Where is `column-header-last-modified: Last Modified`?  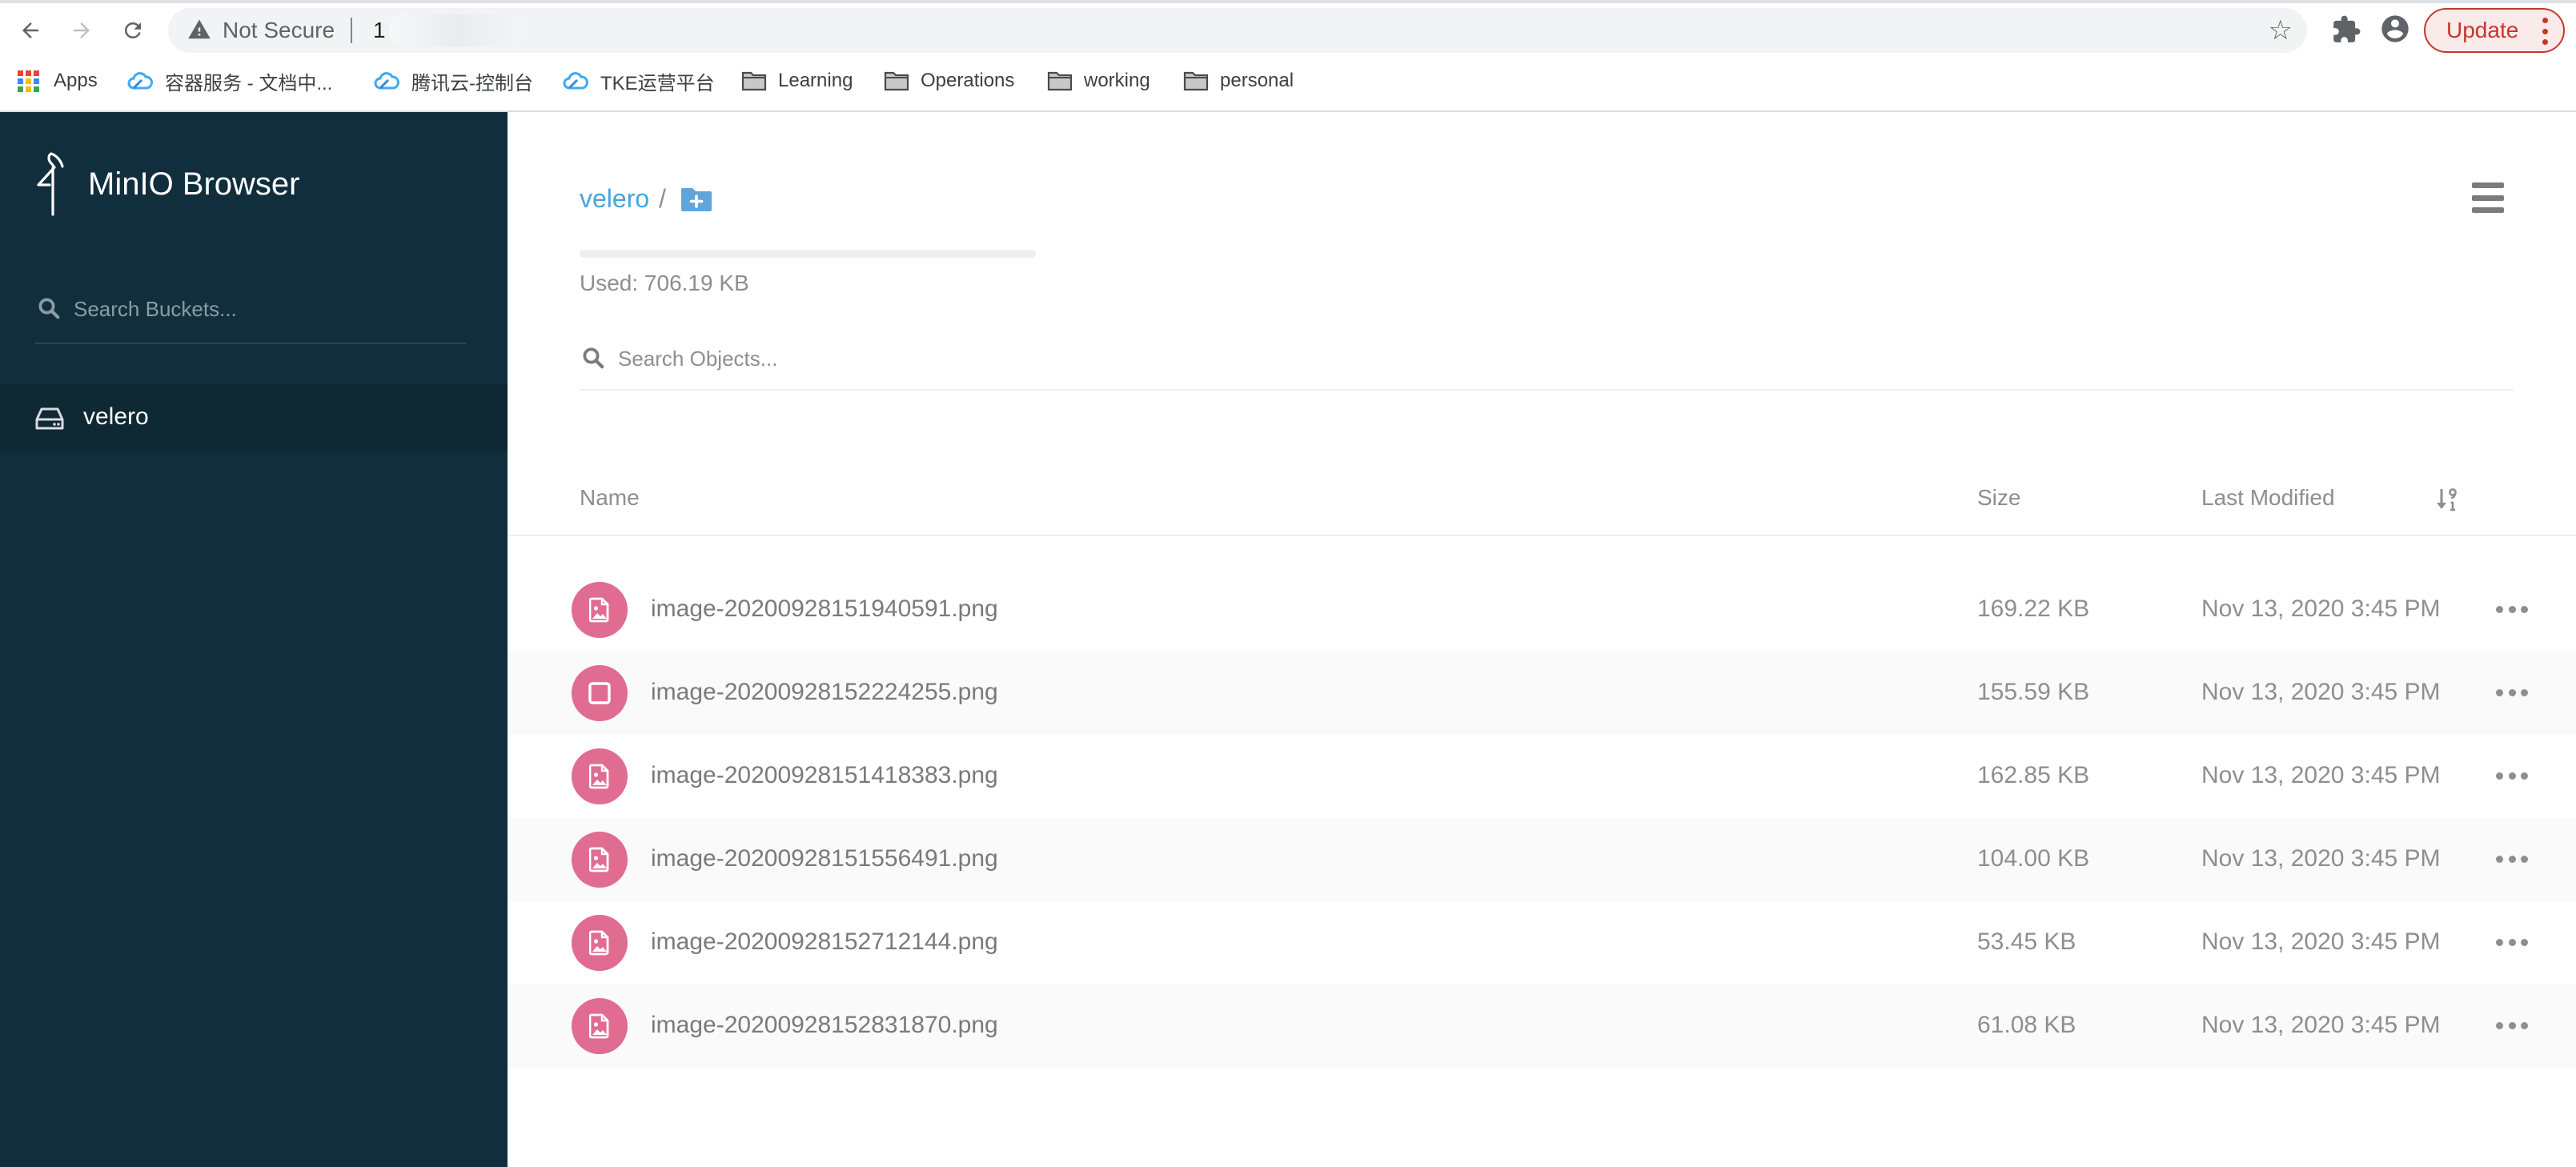
column-header-last-modified: Last Modified is located at coordinates (2268, 498).